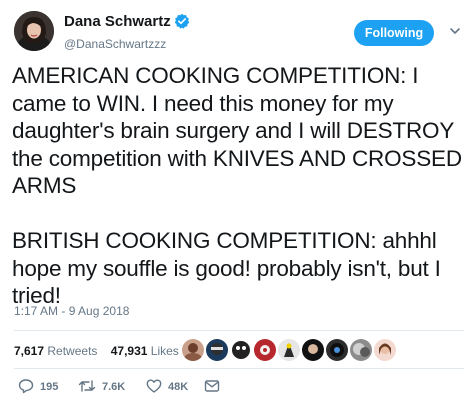  I want to click on author-handle: @DanaSchwartzzz, so click(127, 44).